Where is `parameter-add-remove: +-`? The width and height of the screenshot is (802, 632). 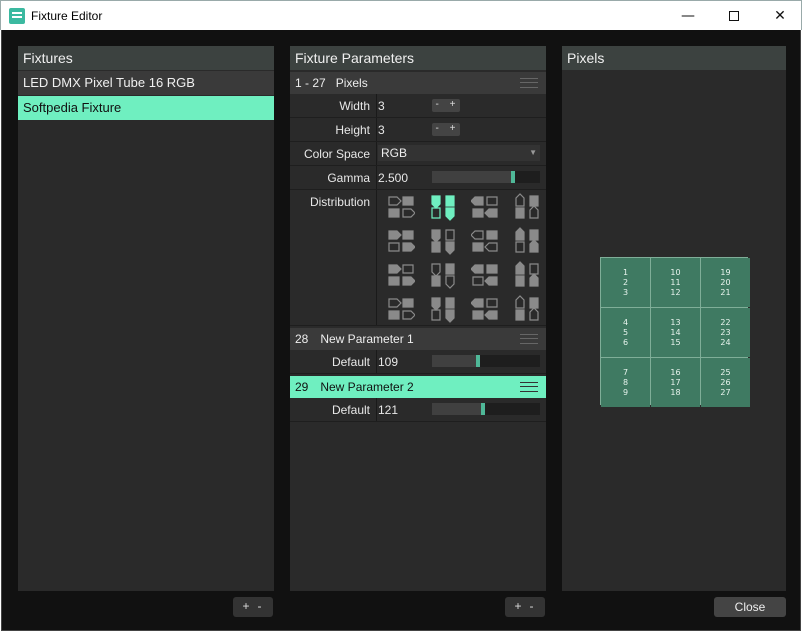
parameter-add-remove: +- is located at coordinates (525, 607).